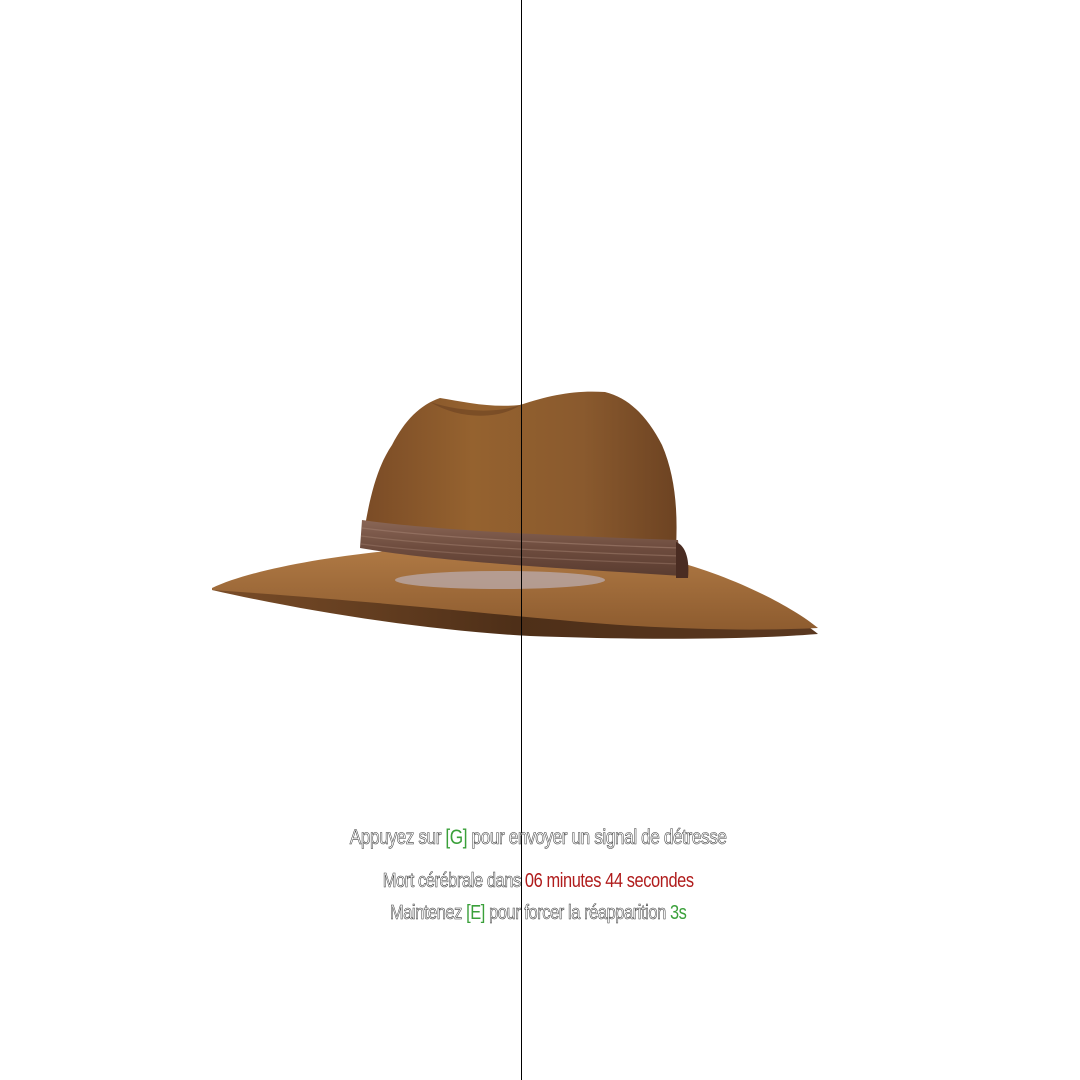  What do you see at coordinates (500, 580) in the screenshot?
I see `hat-inner-lining` at bounding box center [500, 580].